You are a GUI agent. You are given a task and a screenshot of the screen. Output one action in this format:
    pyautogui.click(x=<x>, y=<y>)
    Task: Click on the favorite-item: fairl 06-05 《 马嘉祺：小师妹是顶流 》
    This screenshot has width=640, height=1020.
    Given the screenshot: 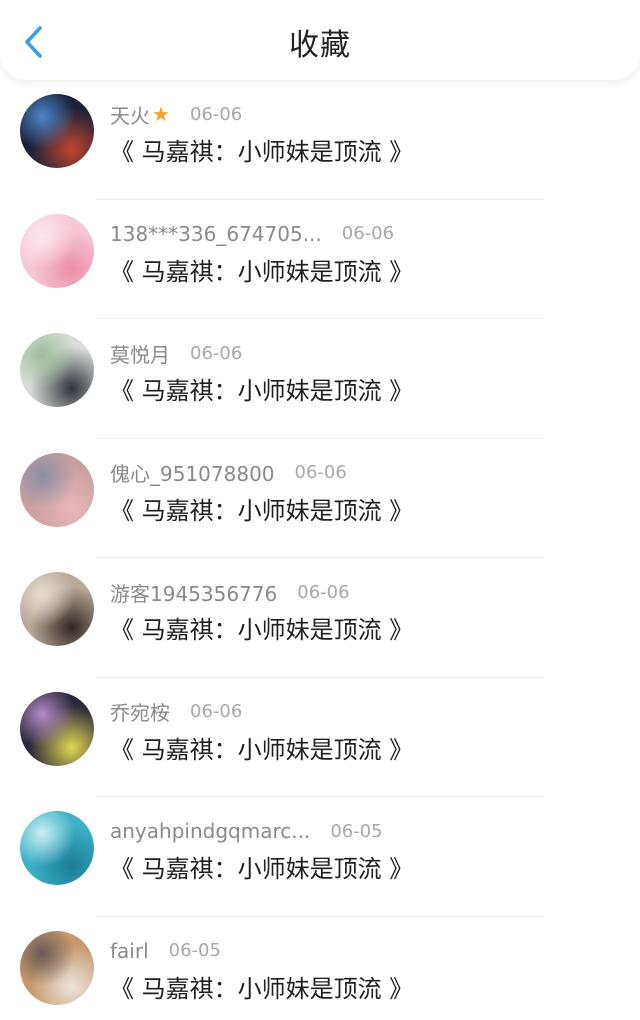 What is the action you would take?
    pyautogui.click(x=320, y=968)
    